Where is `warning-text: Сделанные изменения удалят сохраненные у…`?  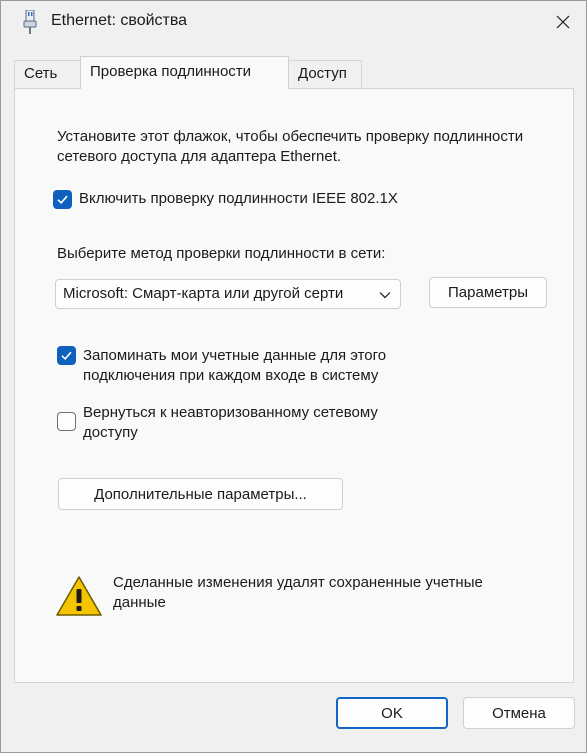 warning-text: Сделанные изменения удалят сохраненные у… is located at coordinates (298, 593).